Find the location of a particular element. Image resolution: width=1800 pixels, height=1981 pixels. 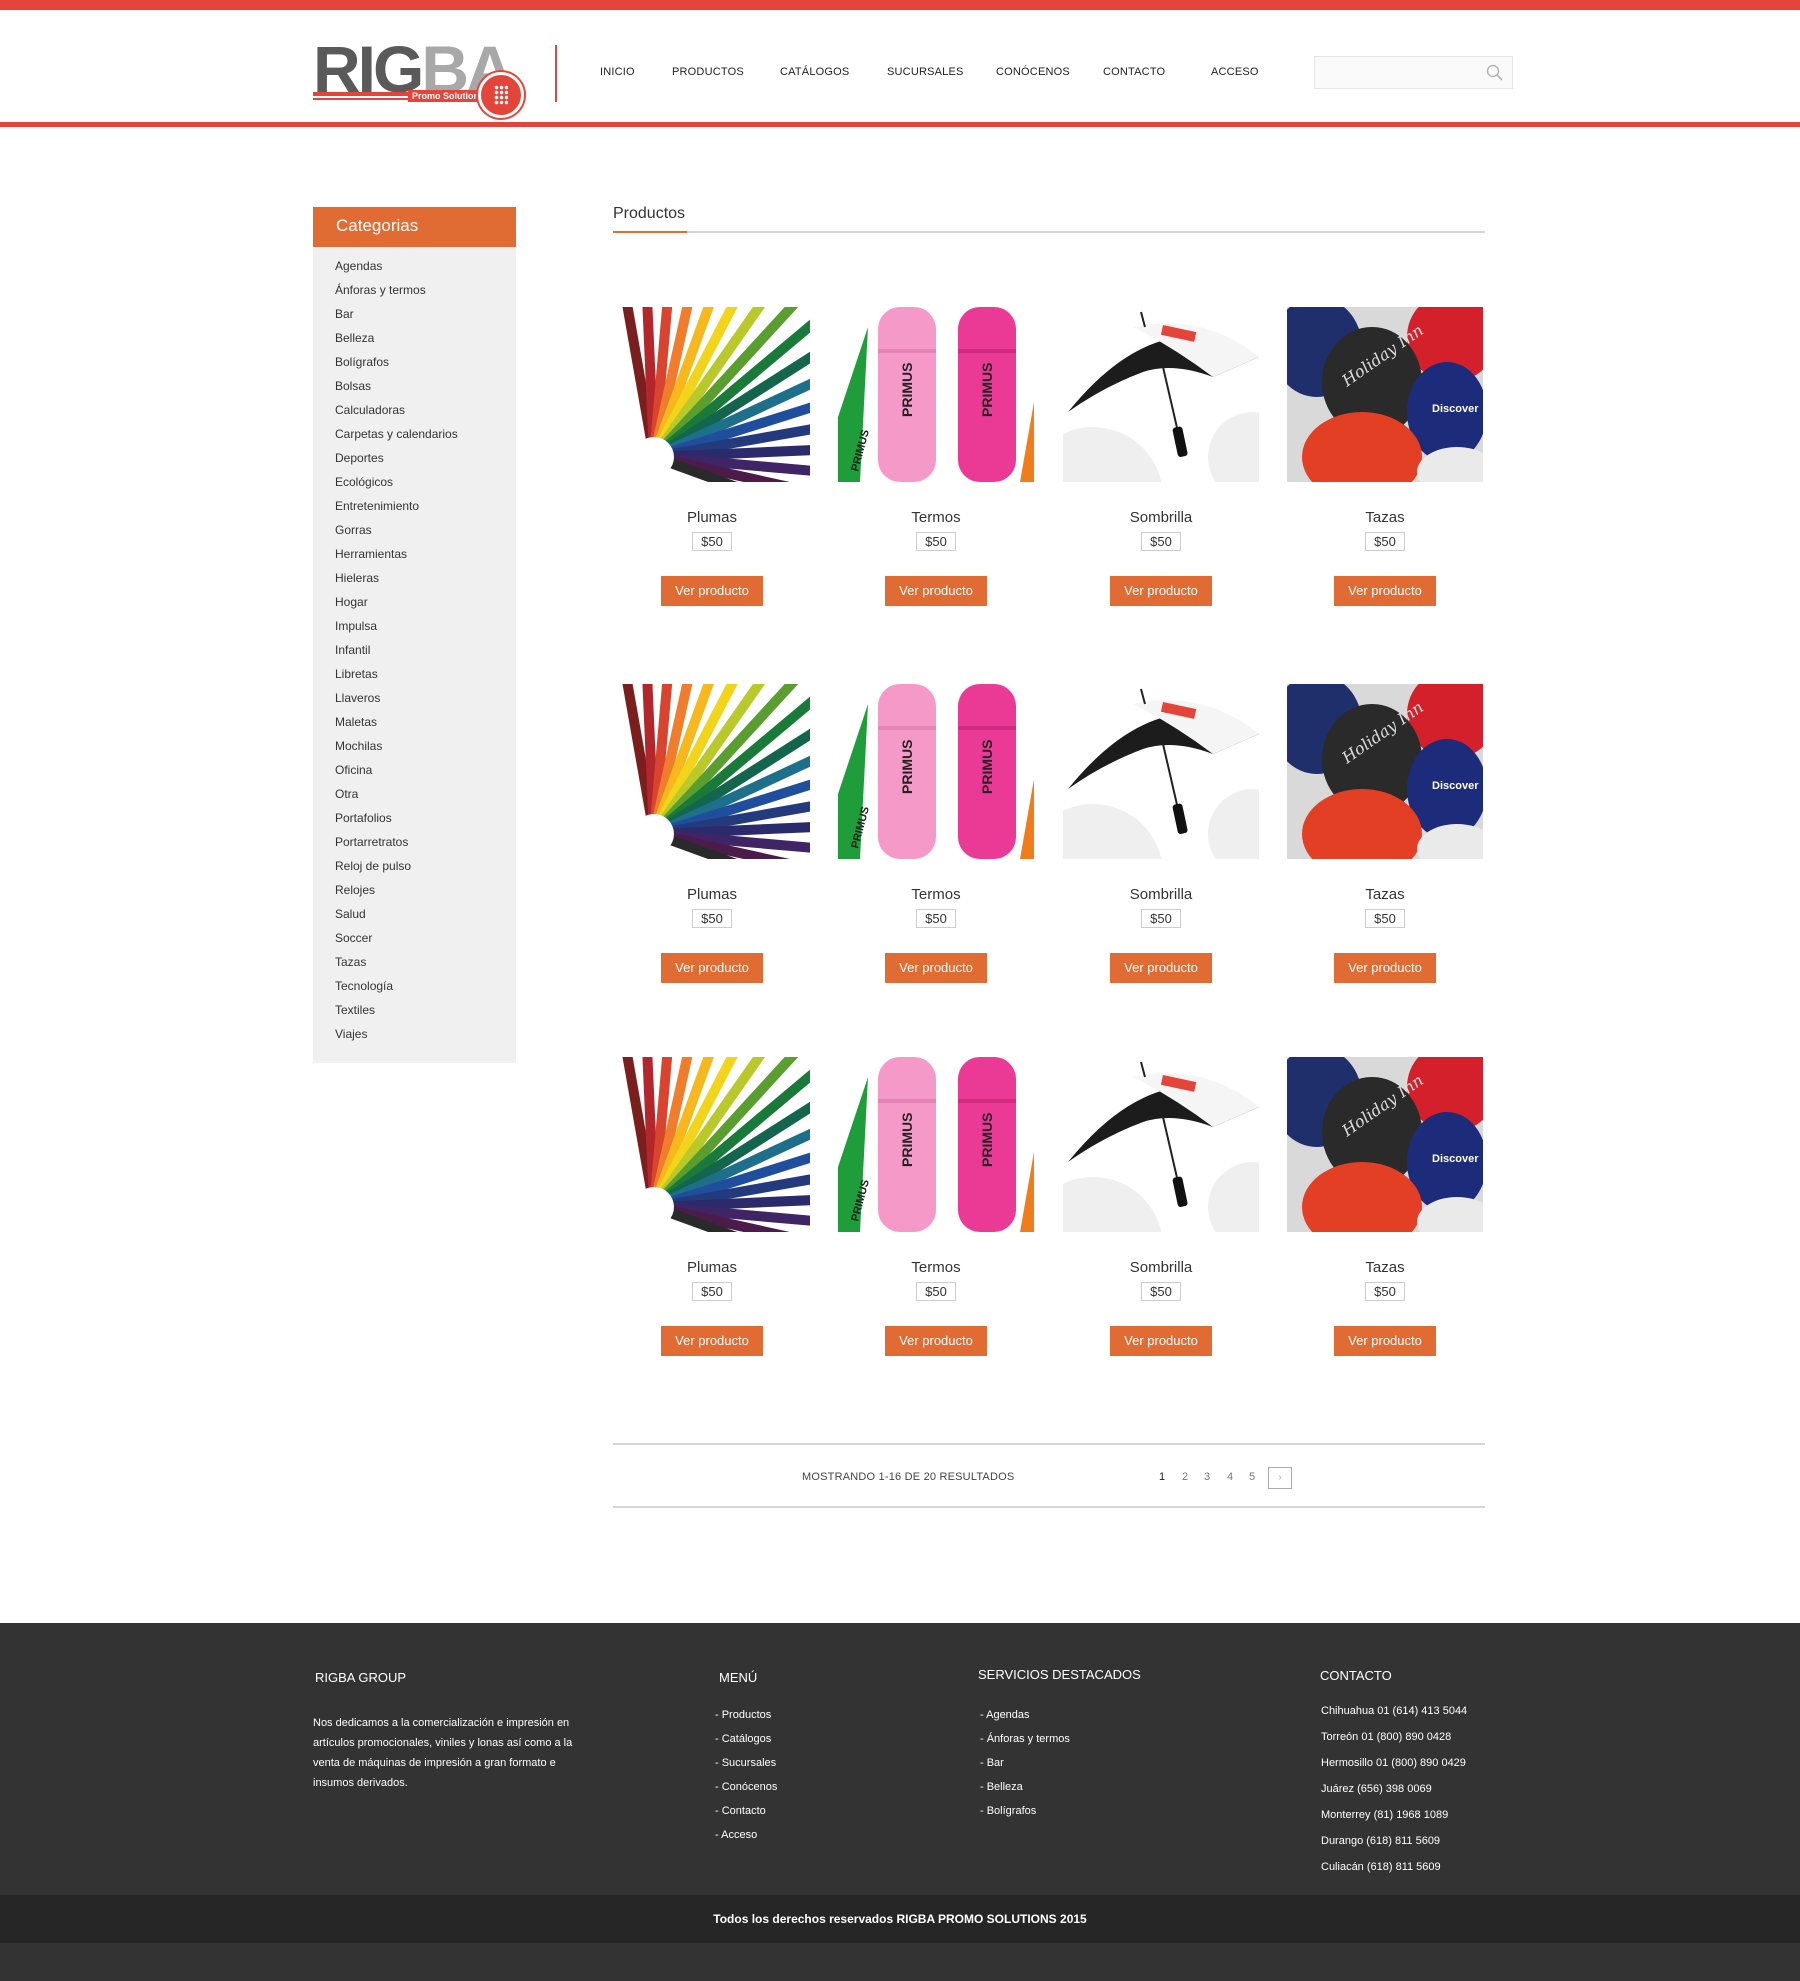

category-item: Relojes is located at coordinates (425, 893).